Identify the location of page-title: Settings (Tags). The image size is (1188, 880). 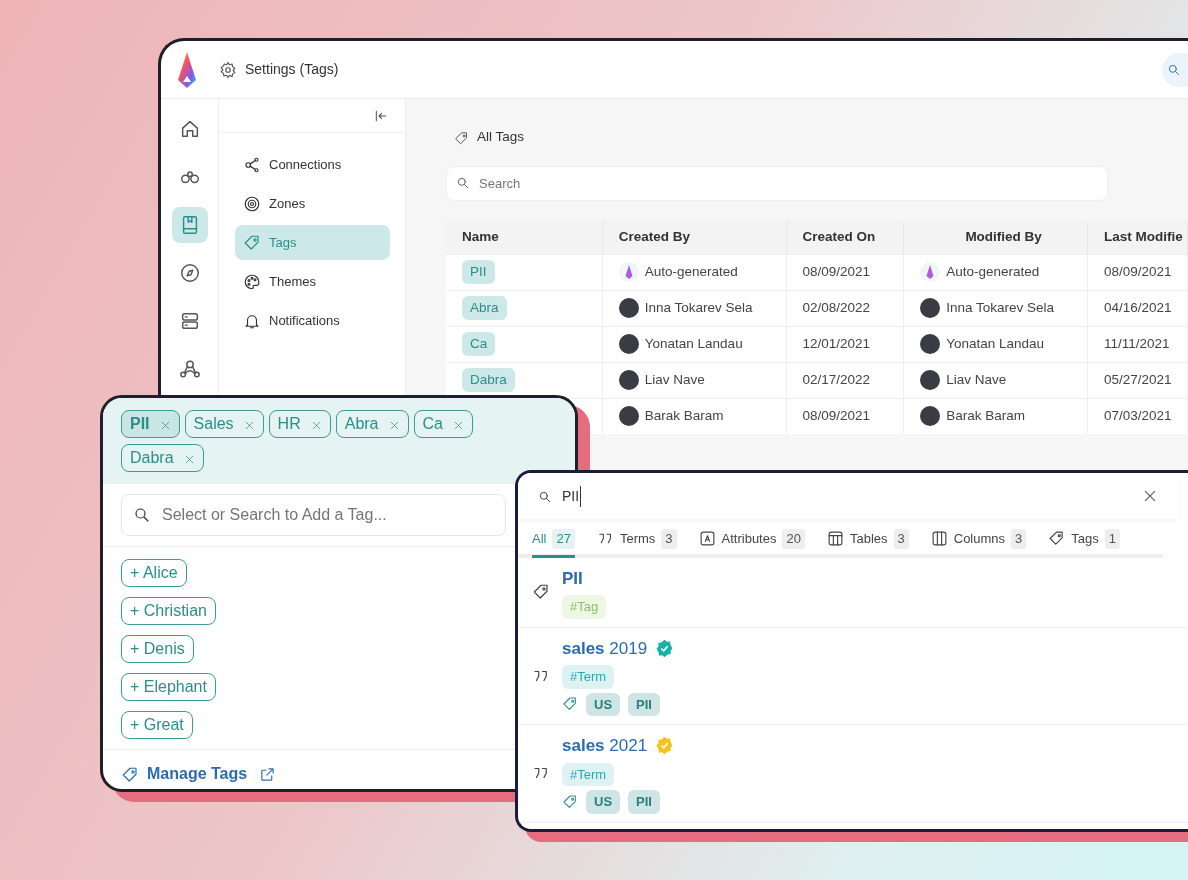
(292, 69).